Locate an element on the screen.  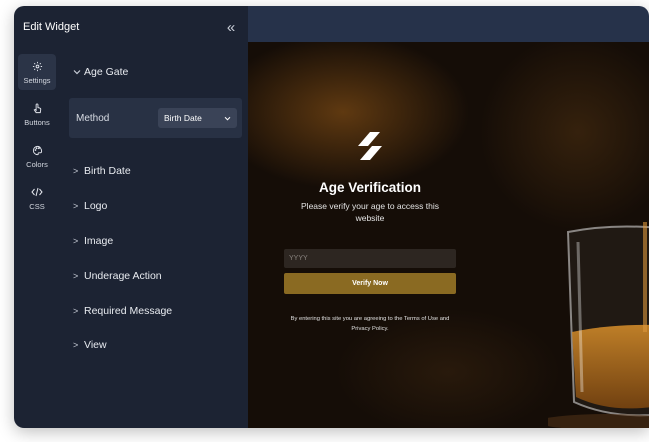
year-input is located at coordinates (370, 258).